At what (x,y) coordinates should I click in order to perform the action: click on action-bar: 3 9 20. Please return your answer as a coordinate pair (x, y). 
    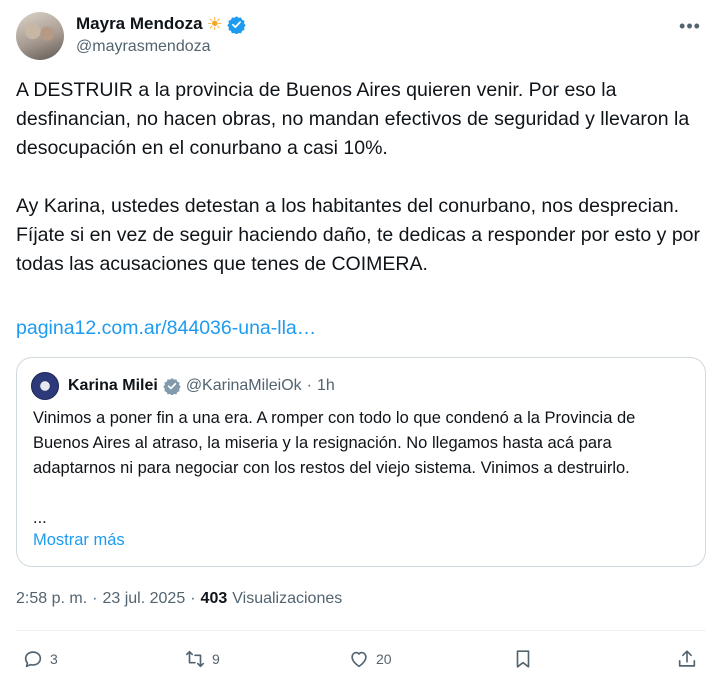
    Looking at the image, I should click on (361, 662).